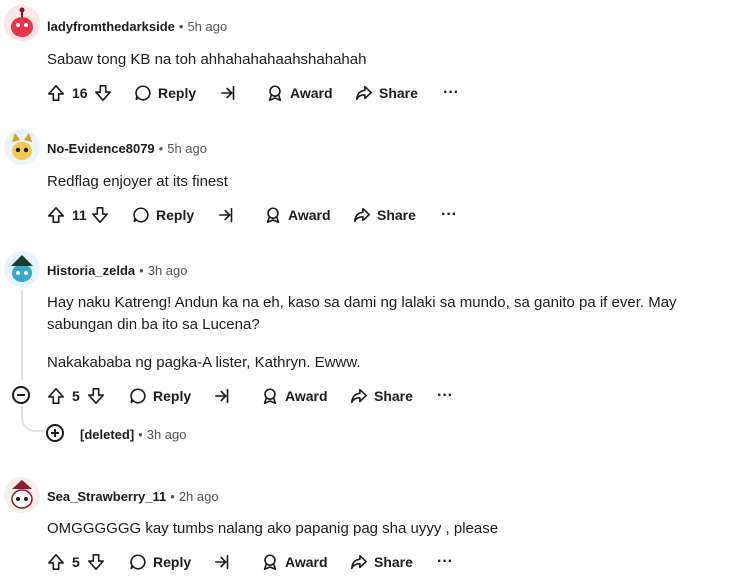 The image size is (750, 579). I want to click on deleted-comment-meta: [deleted] • 3h ago, so click(133, 434).